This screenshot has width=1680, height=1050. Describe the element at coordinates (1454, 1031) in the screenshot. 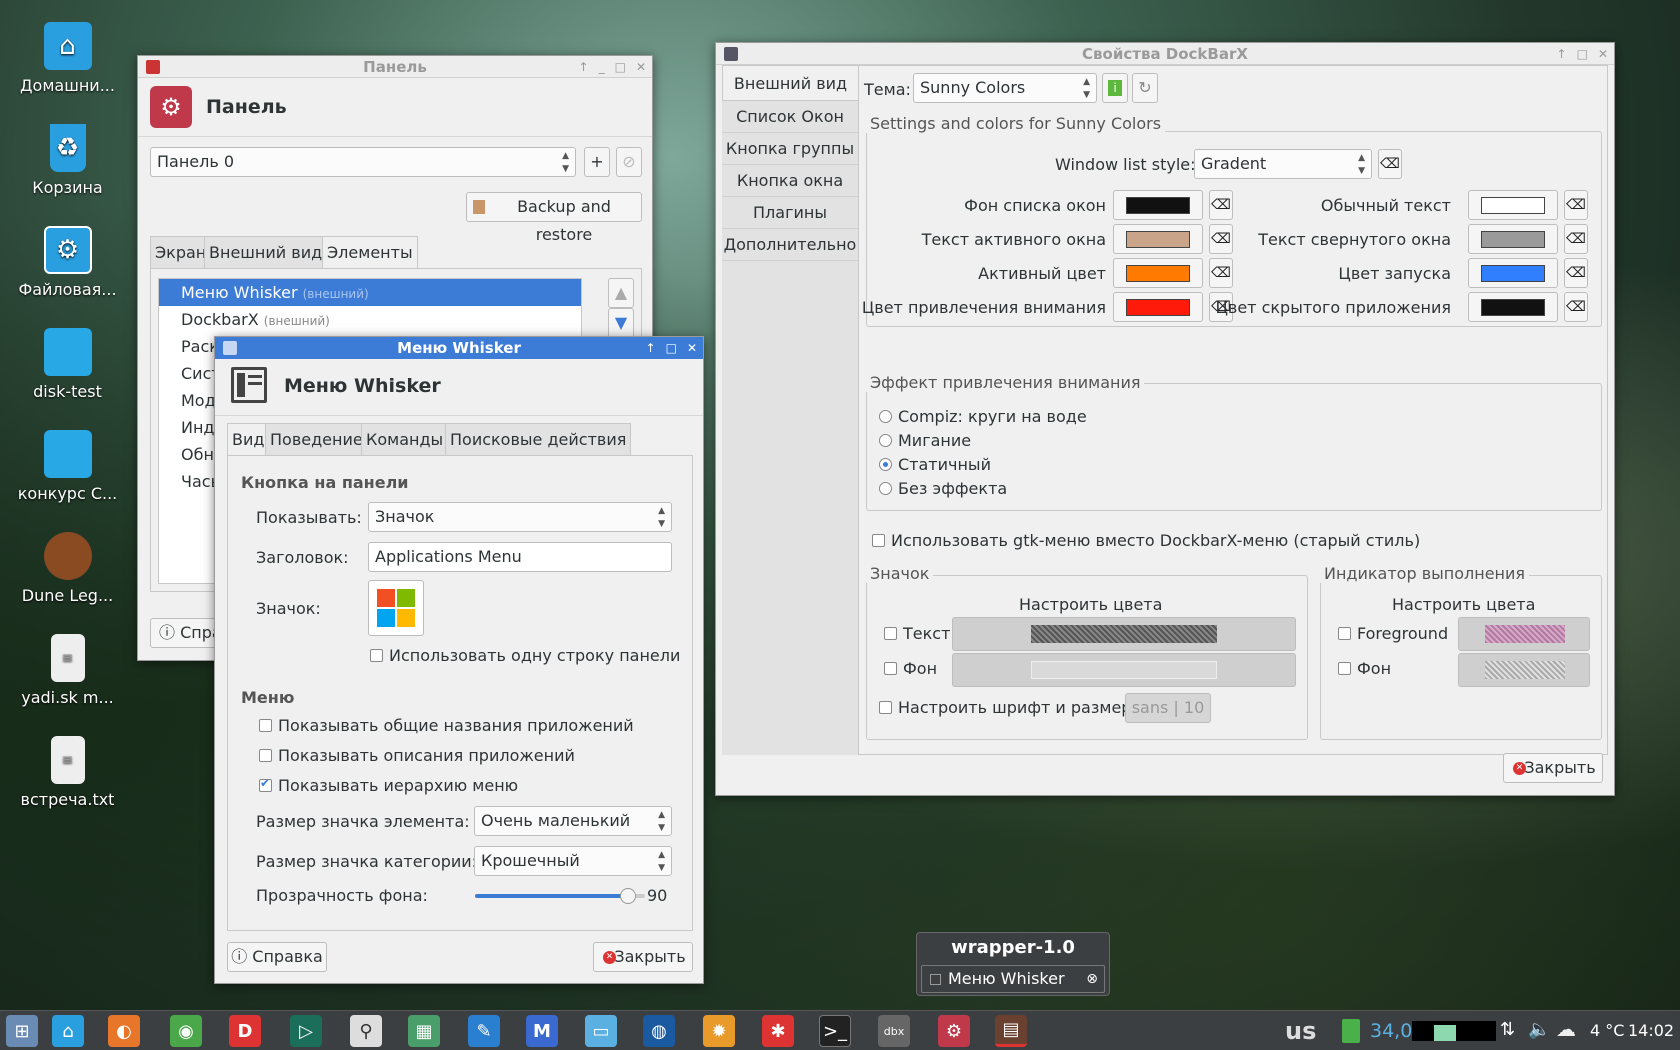

I see `system-monitor-graph` at that location.